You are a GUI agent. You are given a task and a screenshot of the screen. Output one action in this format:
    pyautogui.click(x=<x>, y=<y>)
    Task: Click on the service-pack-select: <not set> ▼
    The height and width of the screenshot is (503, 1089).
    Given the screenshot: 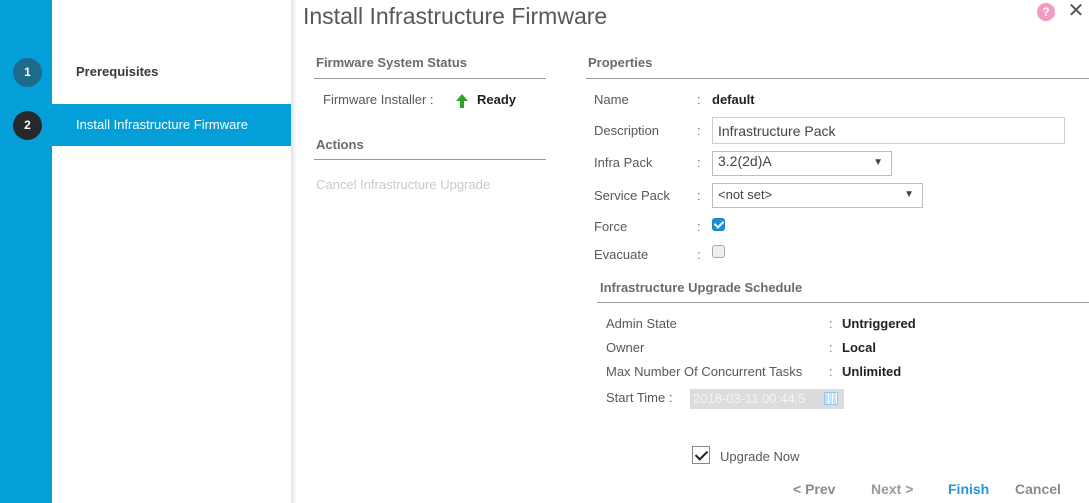 What is the action you would take?
    pyautogui.click(x=817, y=195)
    